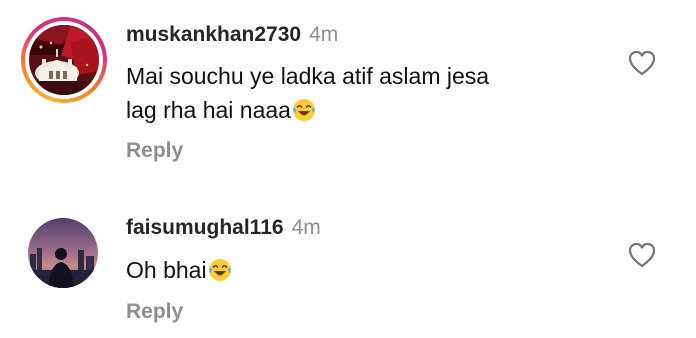  I want to click on comment-header: muskankhan2730 4m, so click(232, 35).